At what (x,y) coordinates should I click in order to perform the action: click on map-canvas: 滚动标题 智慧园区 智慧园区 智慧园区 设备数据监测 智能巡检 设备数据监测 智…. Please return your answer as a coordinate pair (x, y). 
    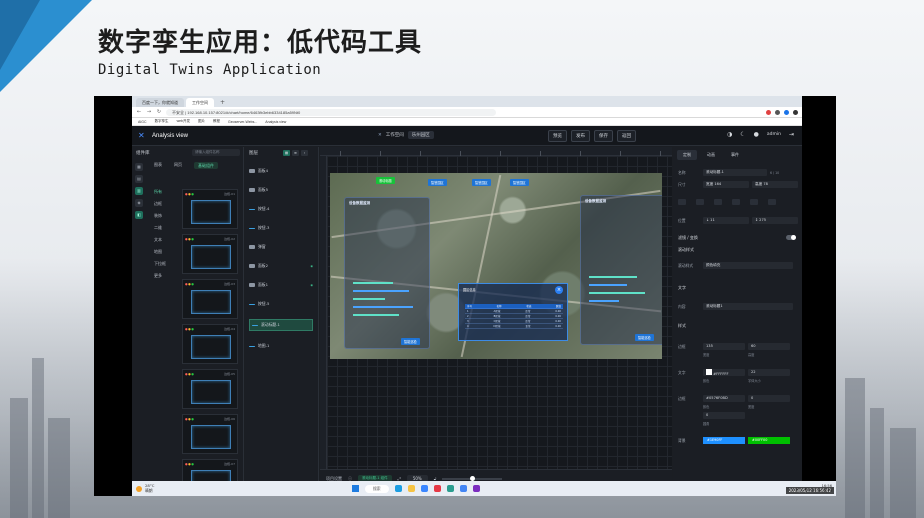
    Looking at the image, I should click on (496, 266).